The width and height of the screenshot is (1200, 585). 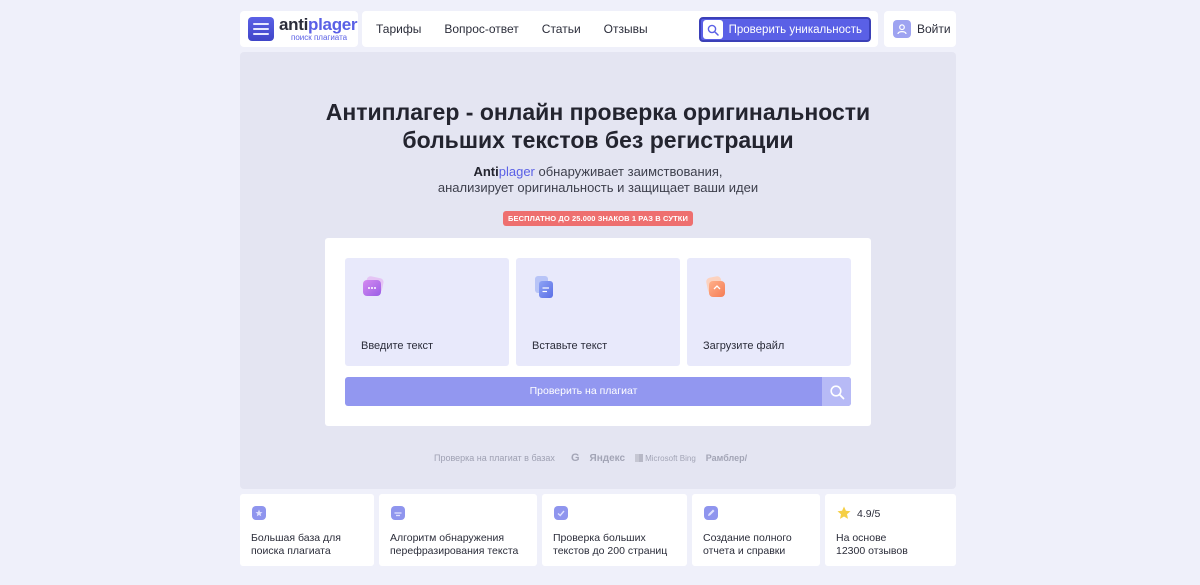 What do you see at coordinates (397, 346) in the screenshot?
I see `option-enter-text-label: Введите текст` at bounding box center [397, 346].